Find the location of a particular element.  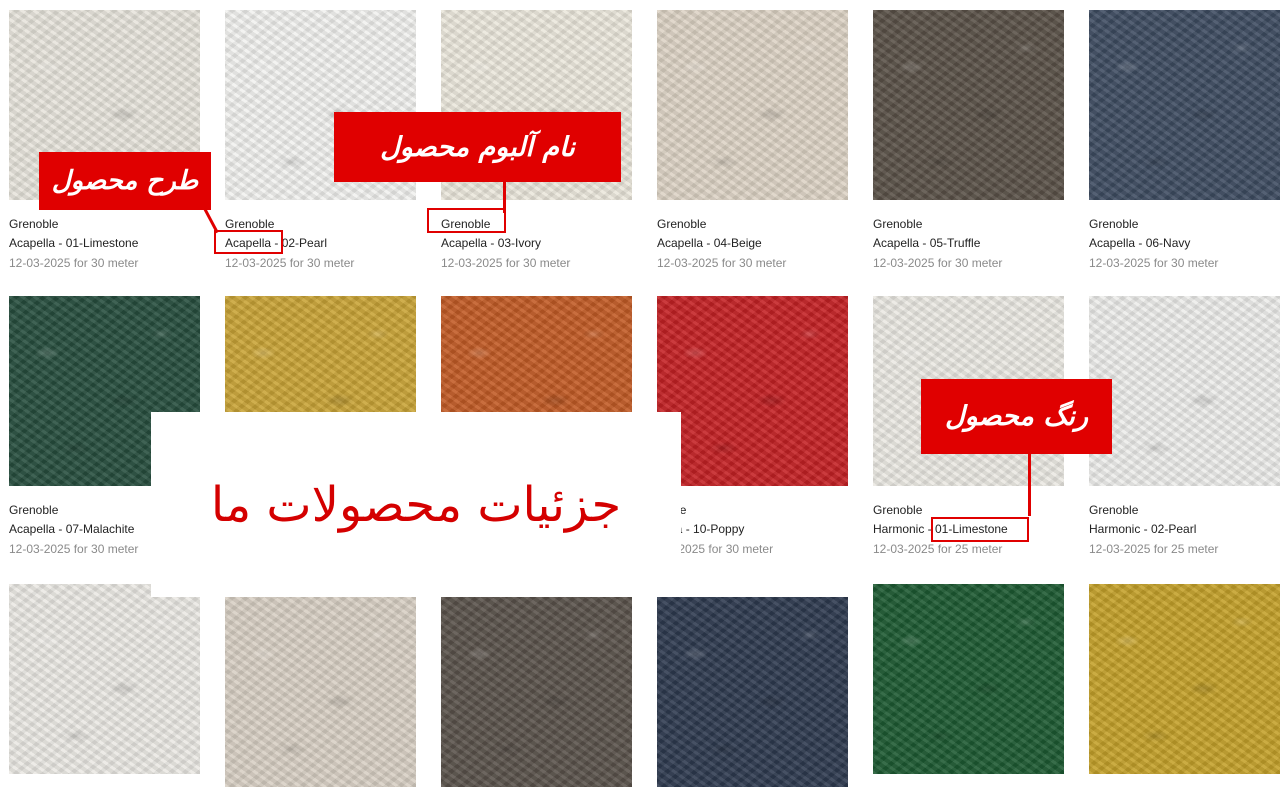

design-callout-label: طرح محصول is located at coordinates (125, 181).